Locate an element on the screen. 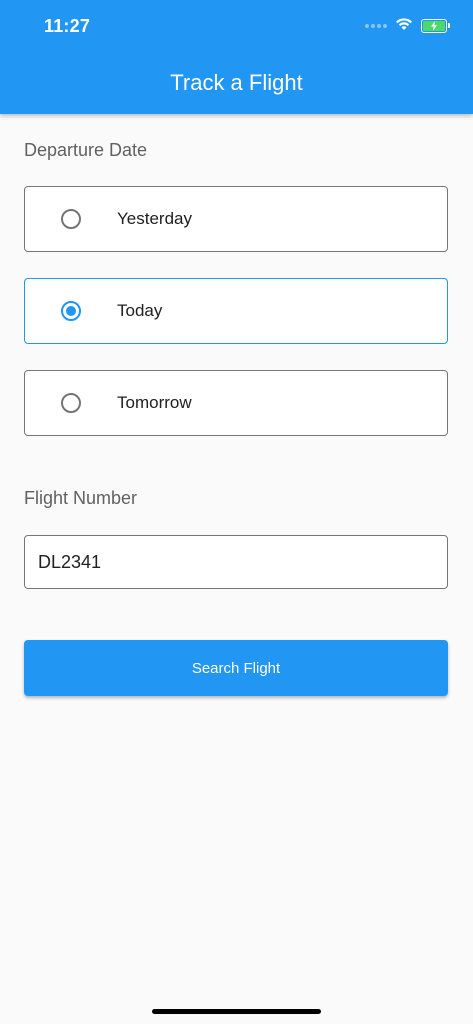 The width and height of the screenshot is (473, 1024). flight-number-input is located at coordinates (236, 562).